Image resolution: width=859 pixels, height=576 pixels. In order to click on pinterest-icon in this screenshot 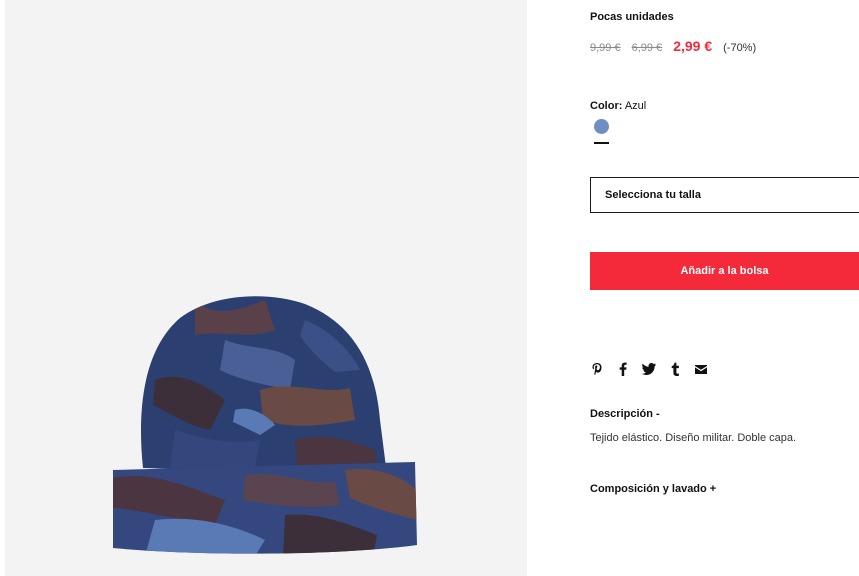, I will do `click(597, 369)`.